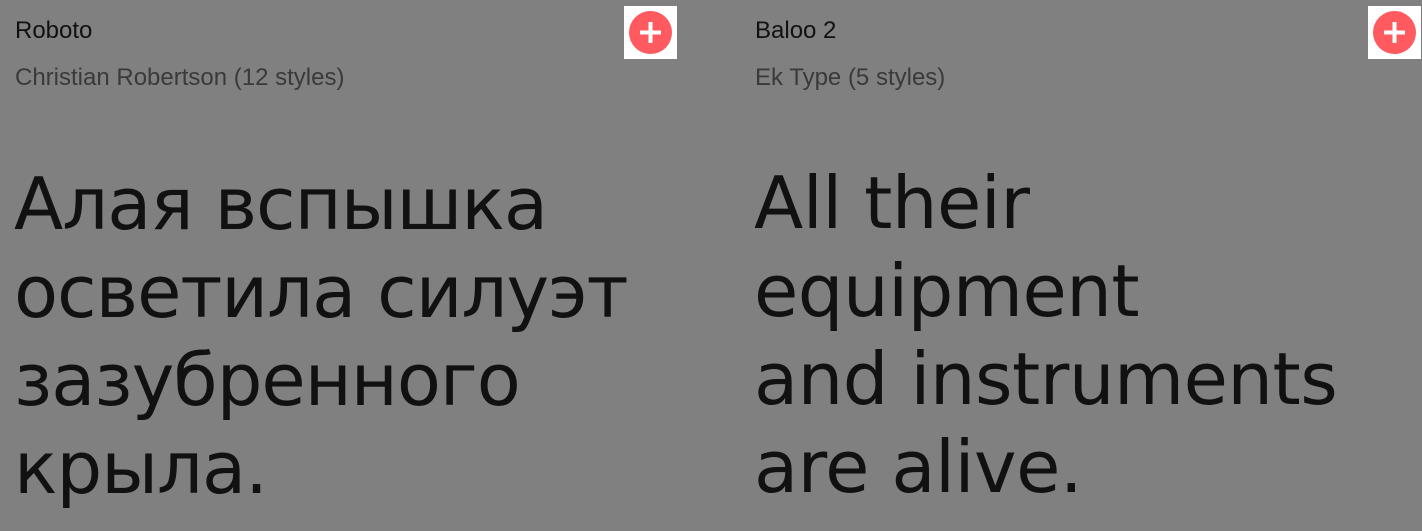  I want to click on sample-line: Алая вспышка, so click(281, 204).